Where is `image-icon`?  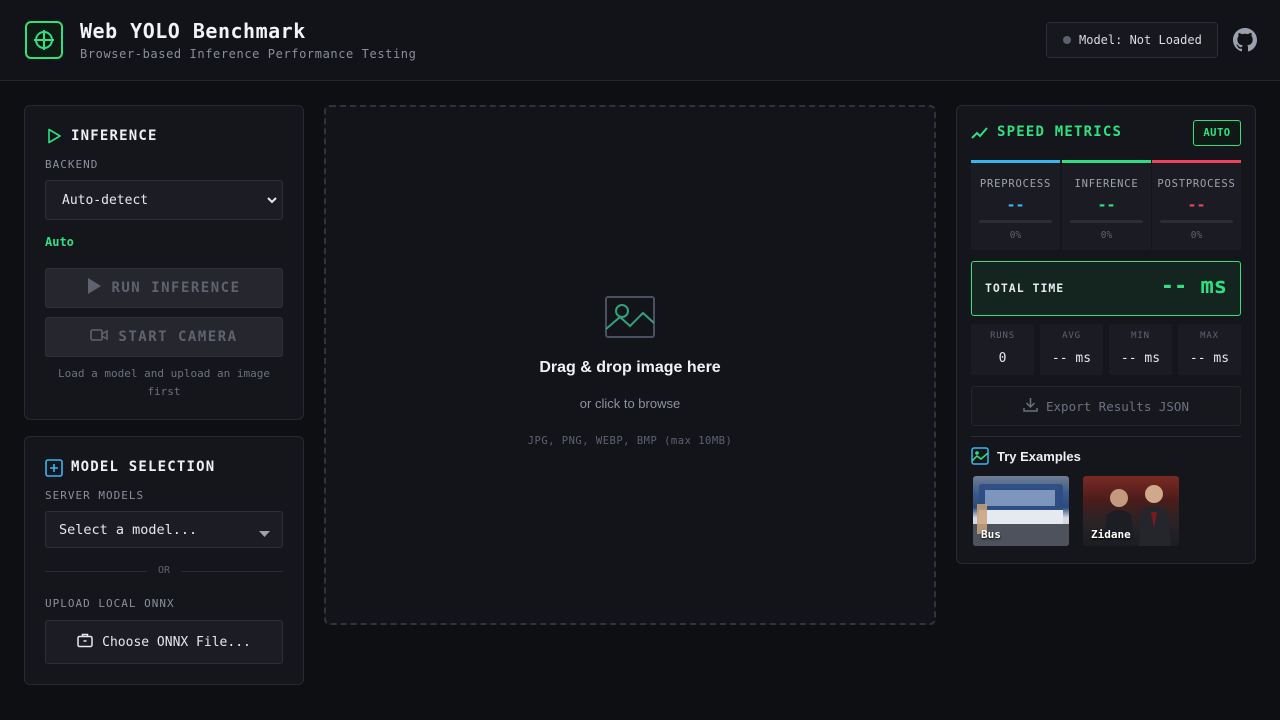
image-icon is located at coordinates (980, 458).